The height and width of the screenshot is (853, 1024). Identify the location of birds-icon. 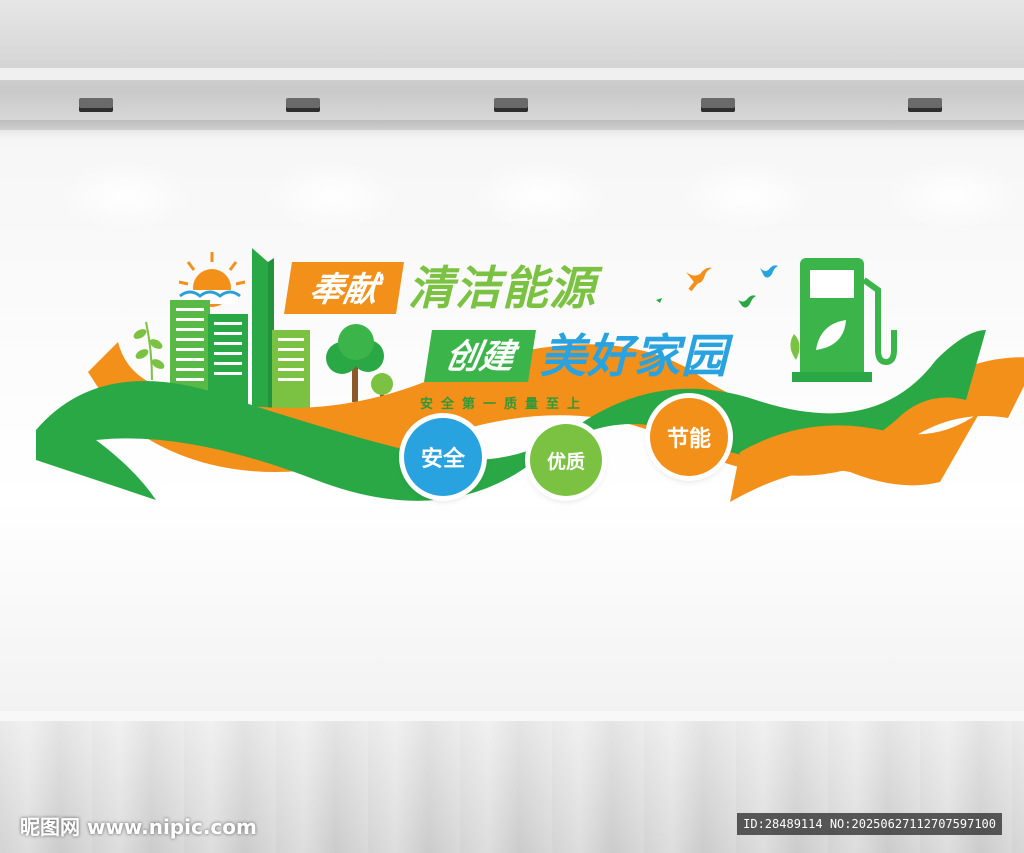
(717, 286).